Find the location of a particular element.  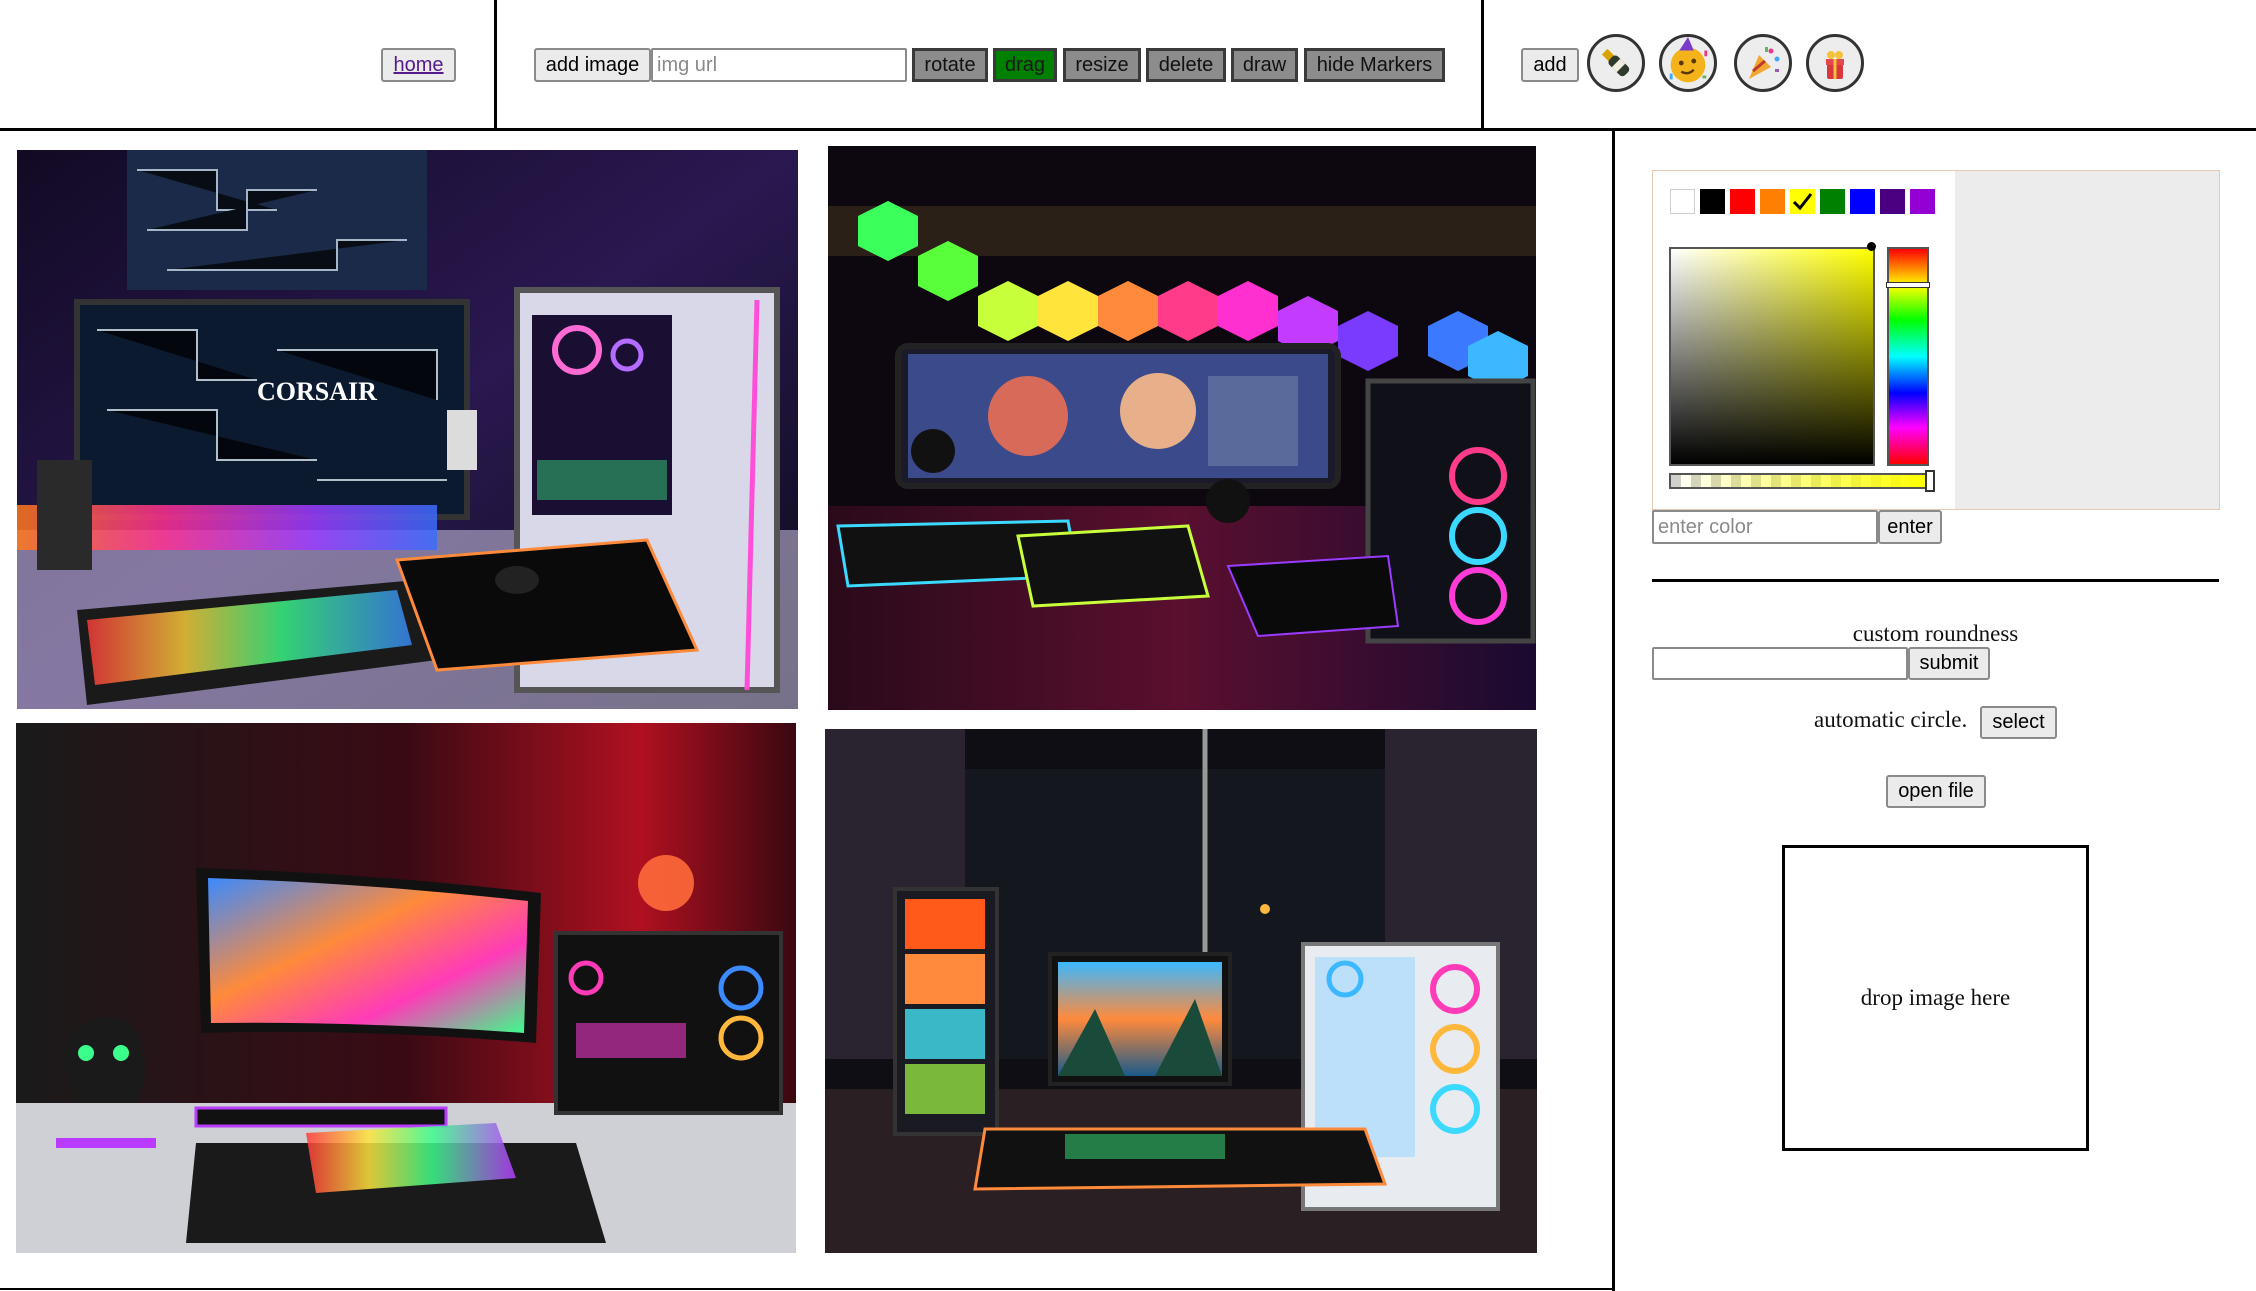

header-bottom-border is located at coordinates (1128, 129).